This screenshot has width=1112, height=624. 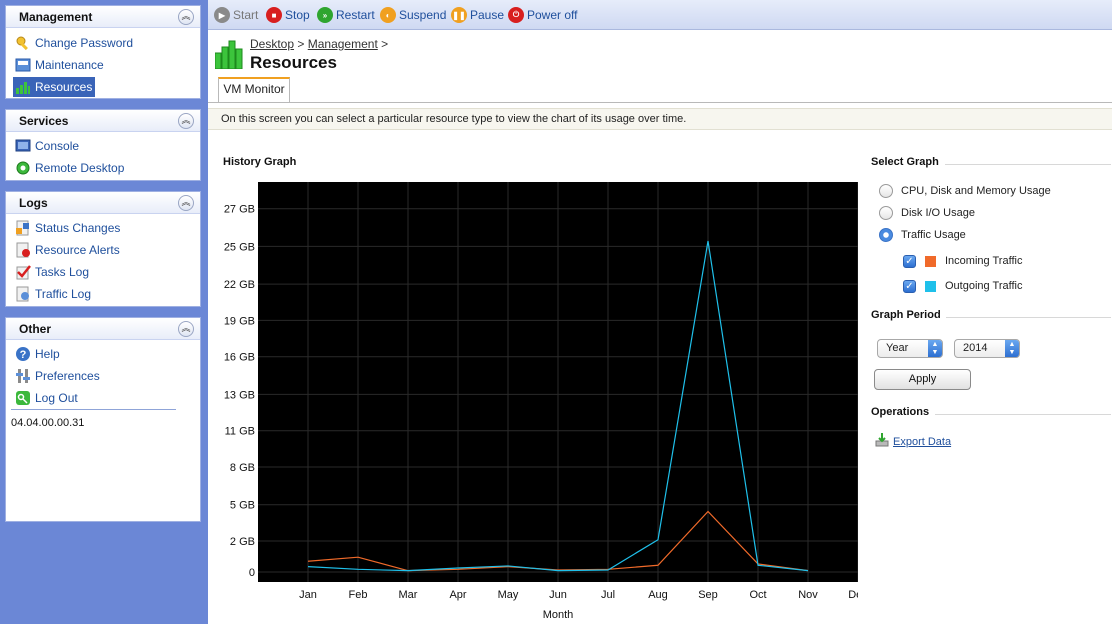 I want to click on x-tick-label: Aug, so click(x=658, y=595).